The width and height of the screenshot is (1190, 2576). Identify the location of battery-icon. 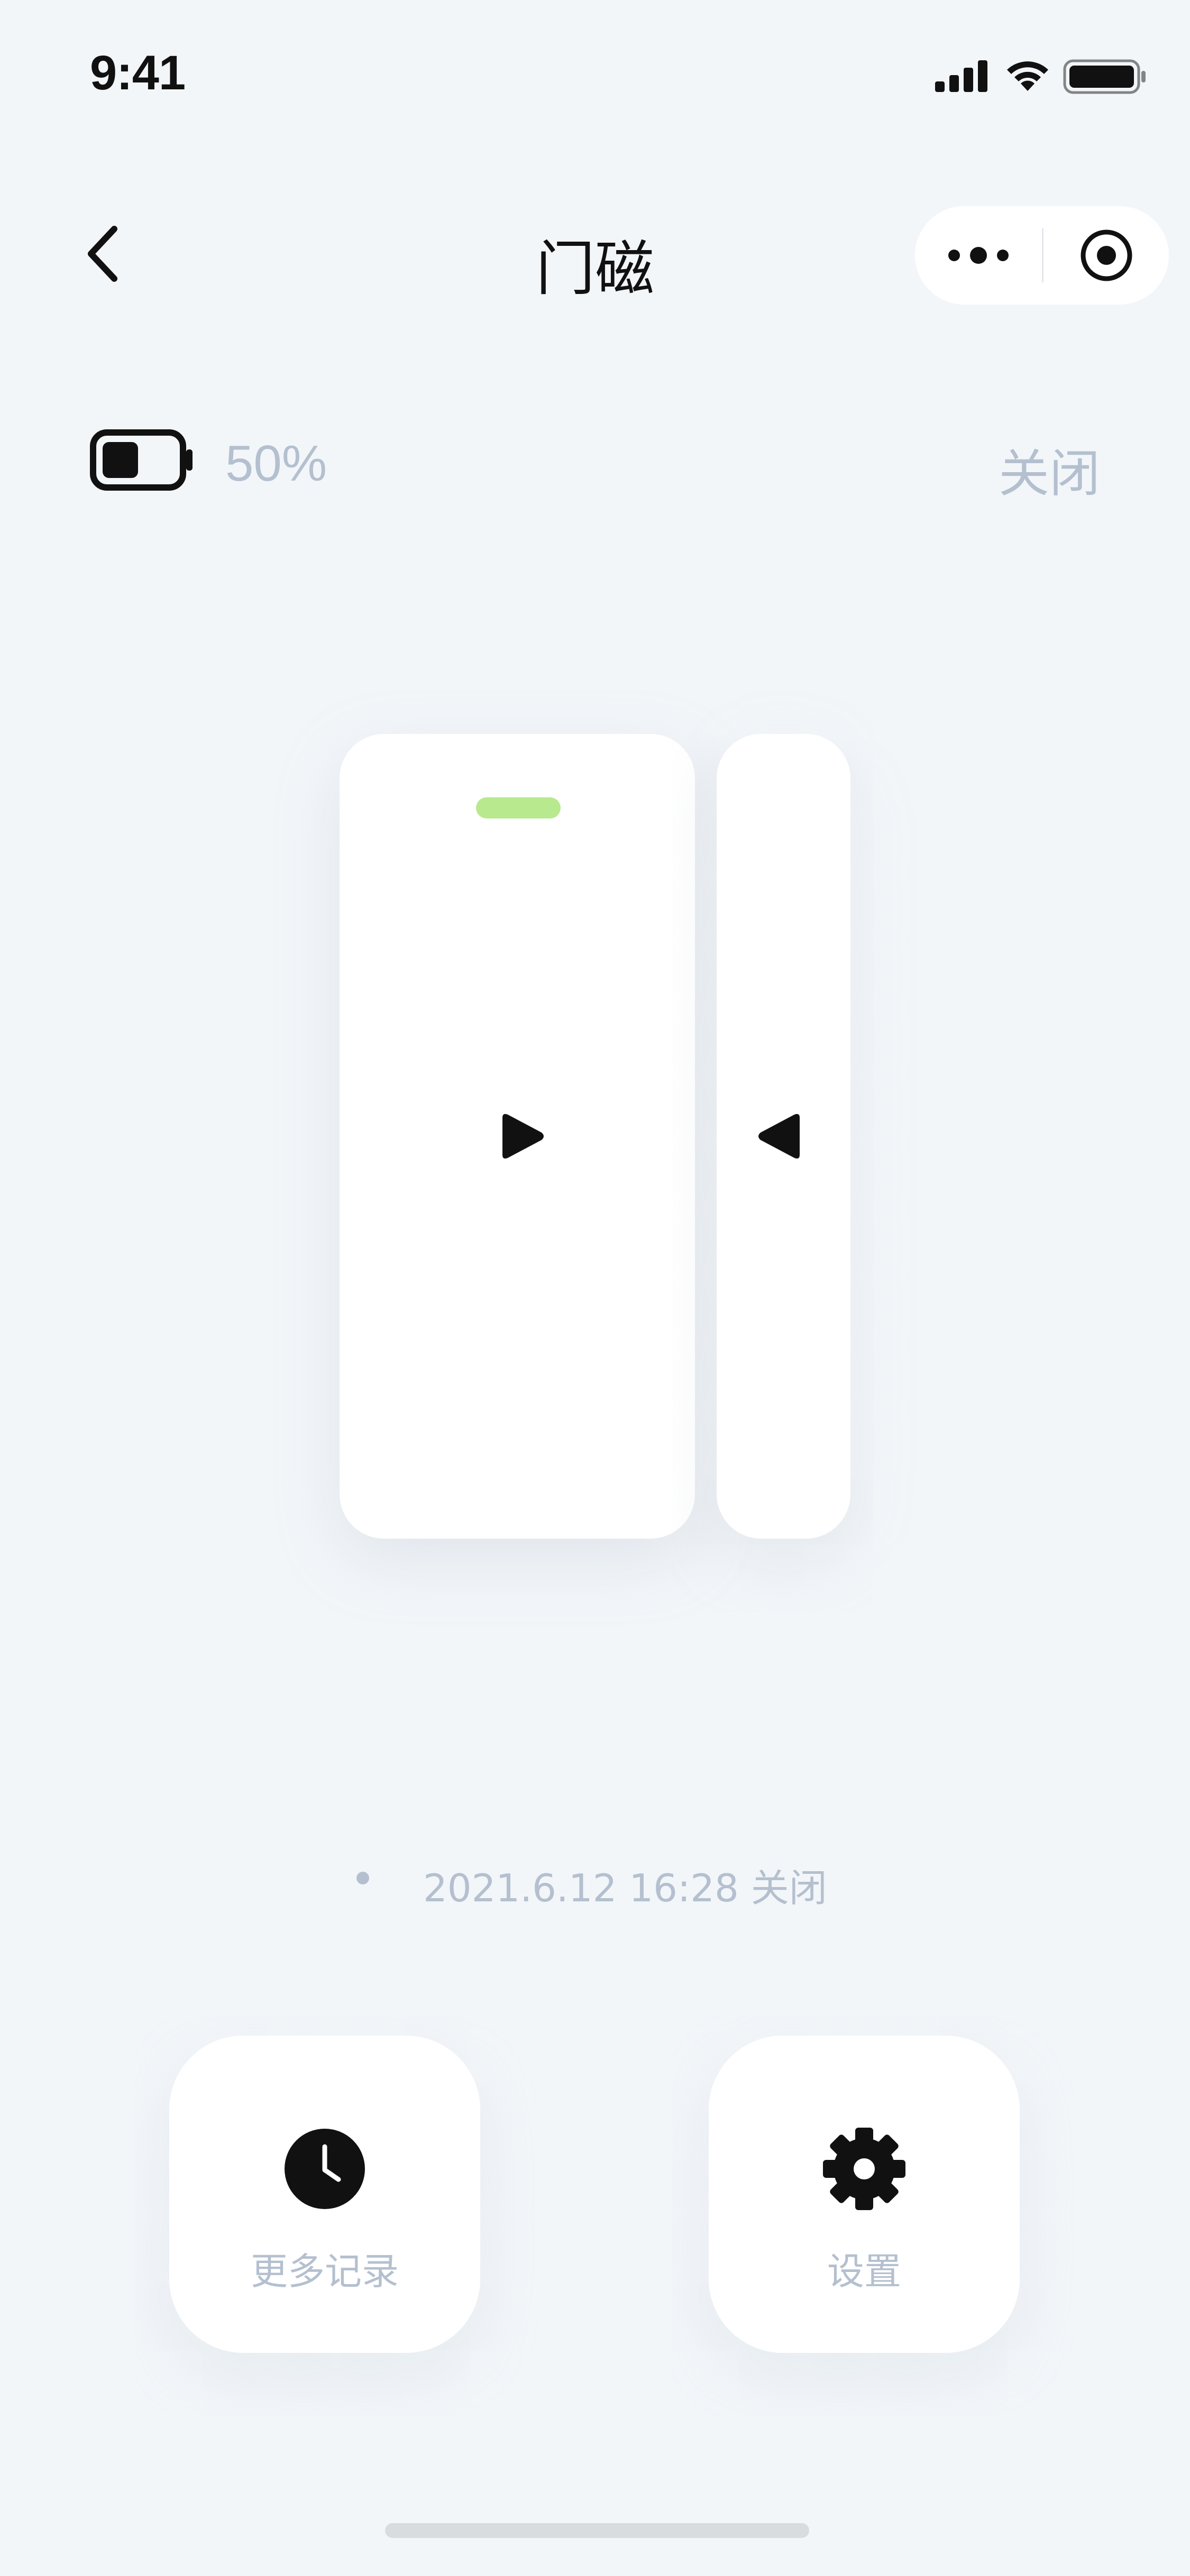
(141, 460).